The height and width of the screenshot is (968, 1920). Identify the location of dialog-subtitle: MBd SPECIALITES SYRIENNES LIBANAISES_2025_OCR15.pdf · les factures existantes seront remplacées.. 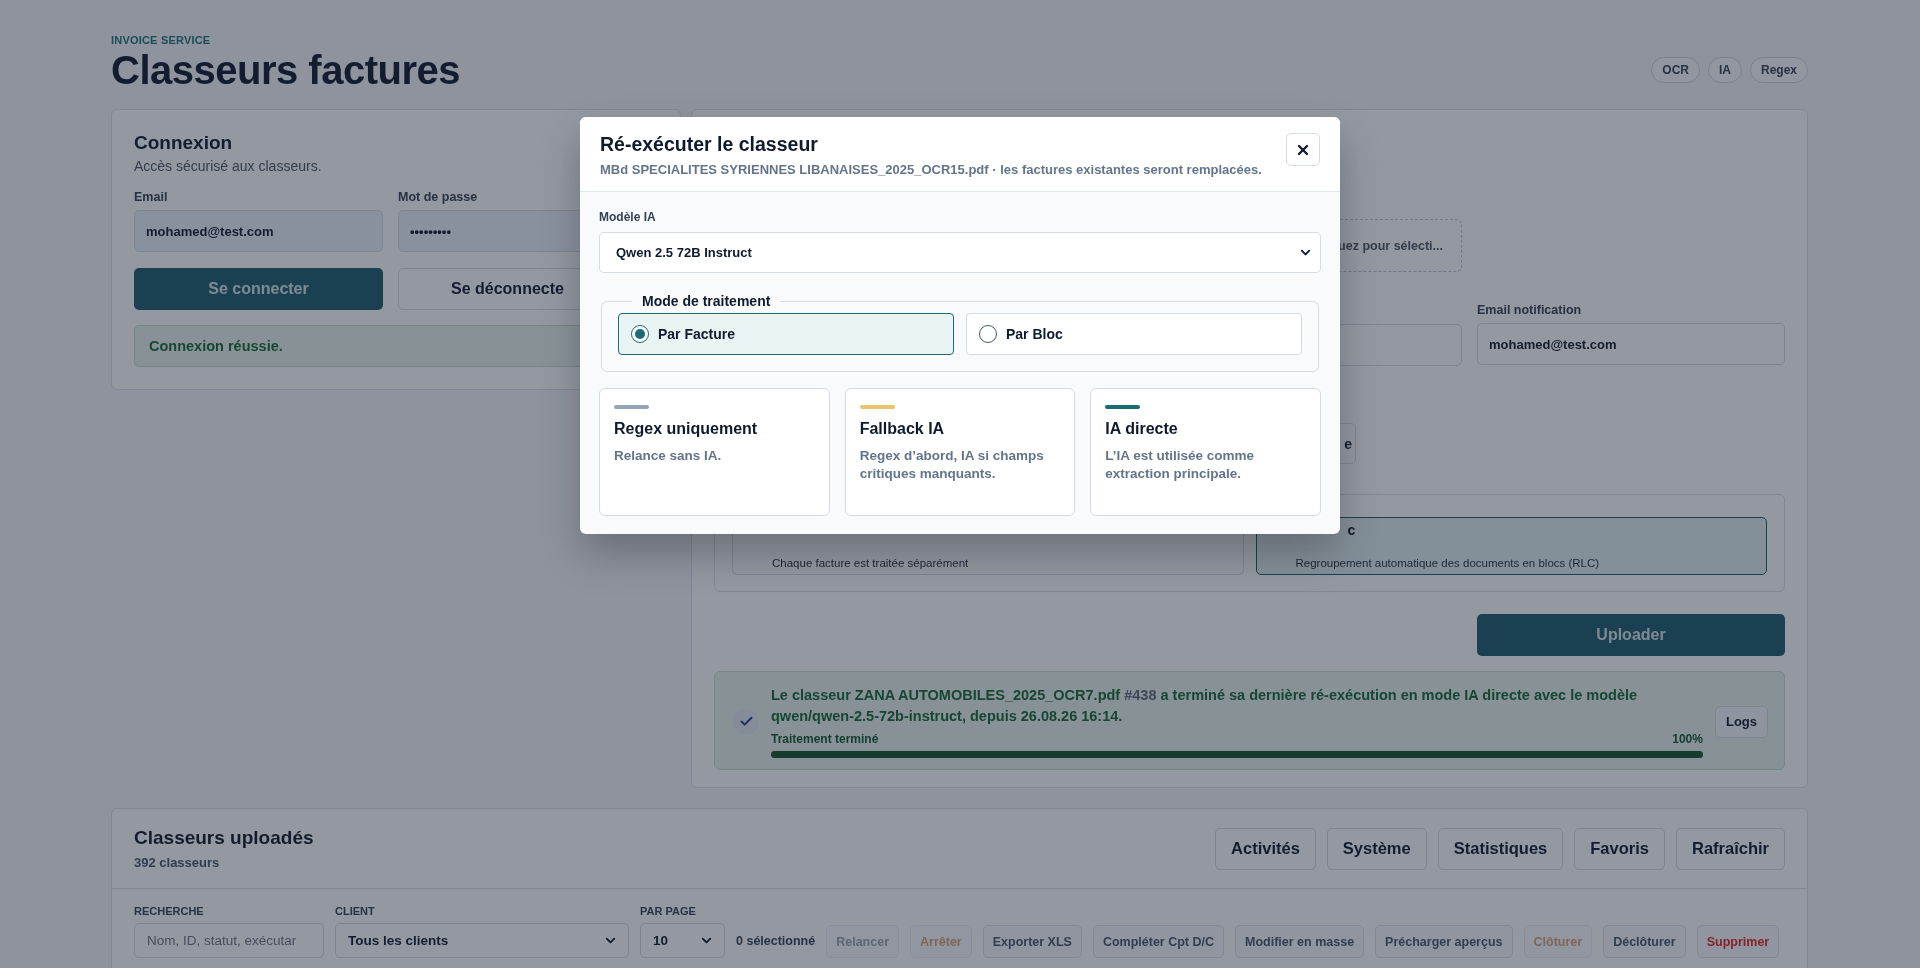
(931, 169).